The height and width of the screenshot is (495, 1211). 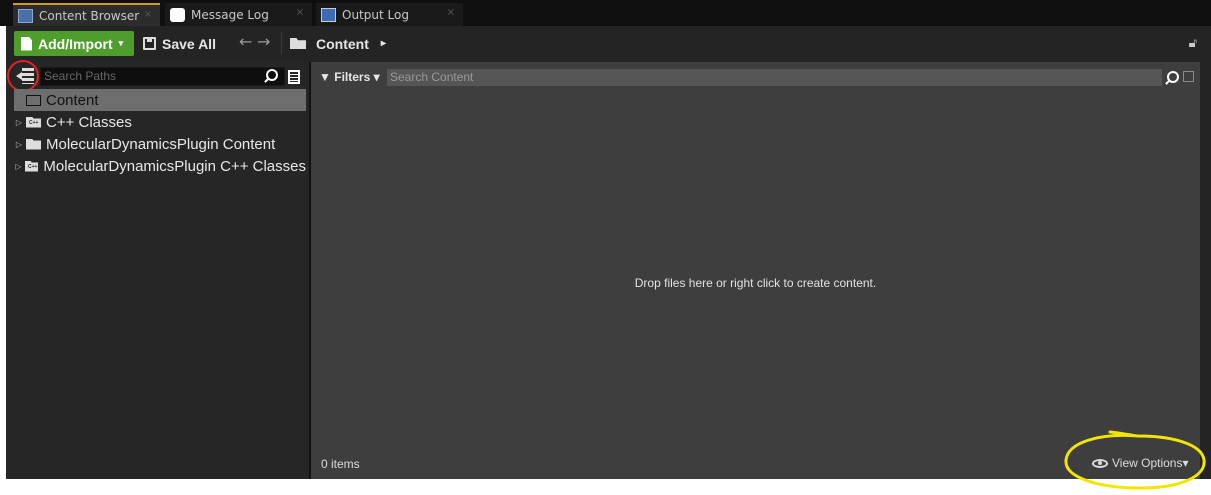 I want to click on tree-item-label: MolecularDynamicsPlugin Content, so click(x=161, y=144).